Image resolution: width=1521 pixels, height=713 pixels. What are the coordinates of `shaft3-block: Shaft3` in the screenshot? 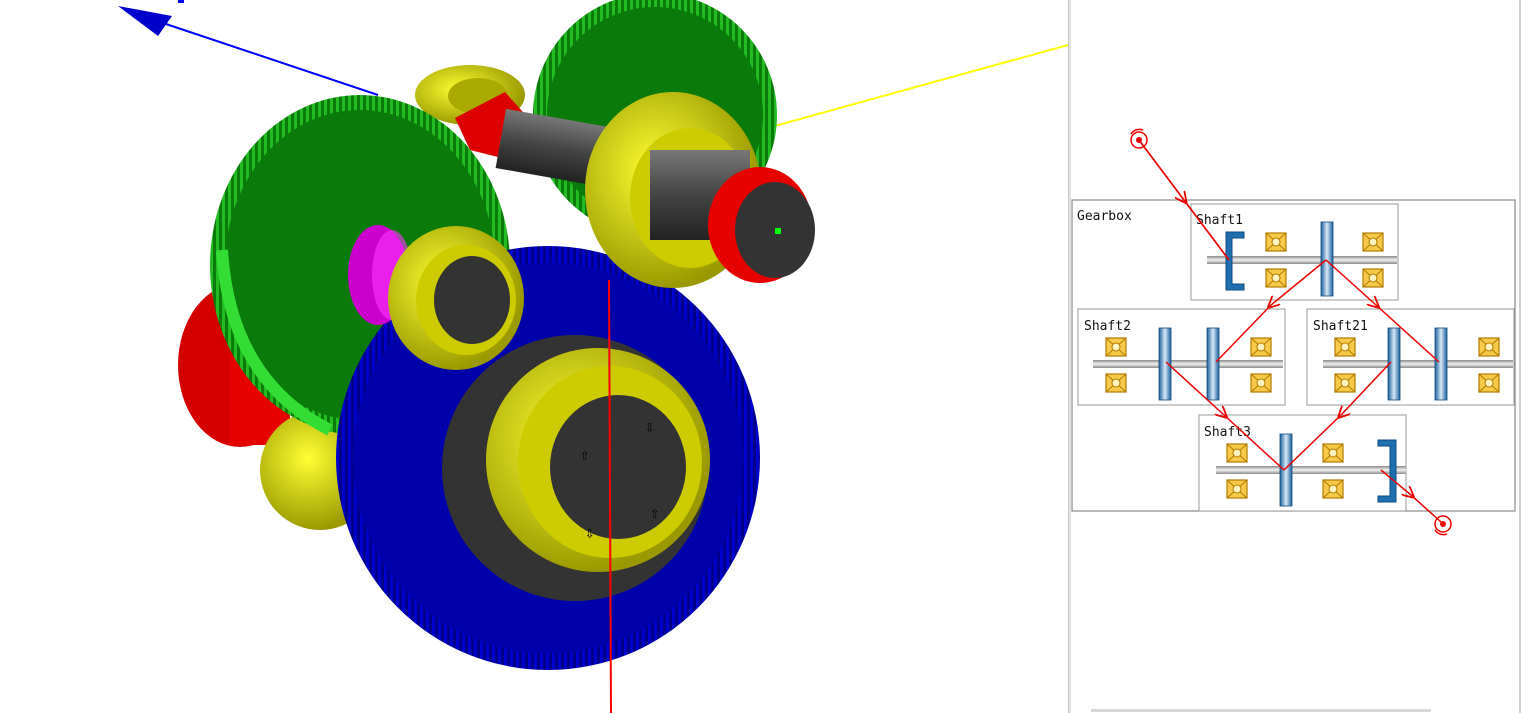 It's located at (1302, 463).